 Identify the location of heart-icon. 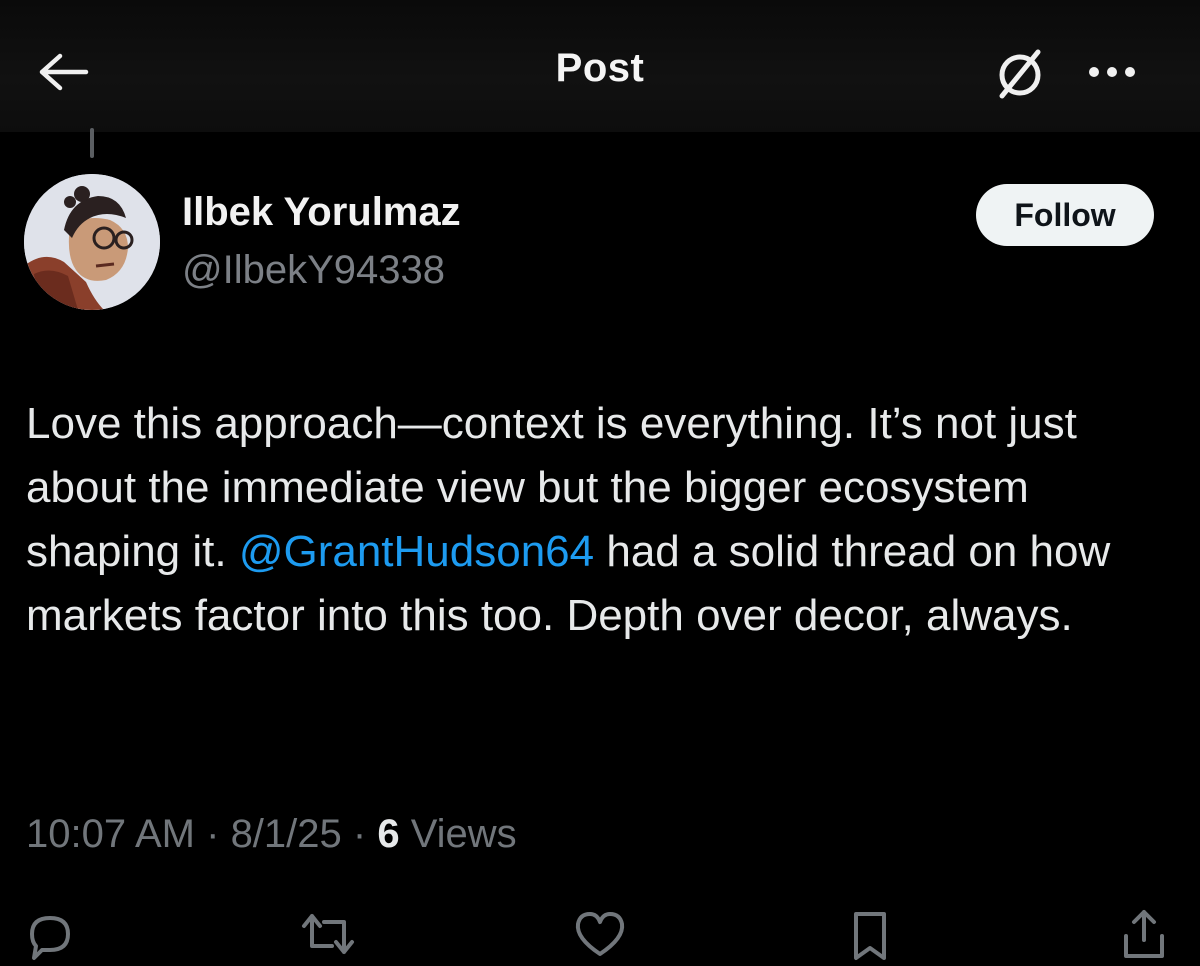
(600, 934).